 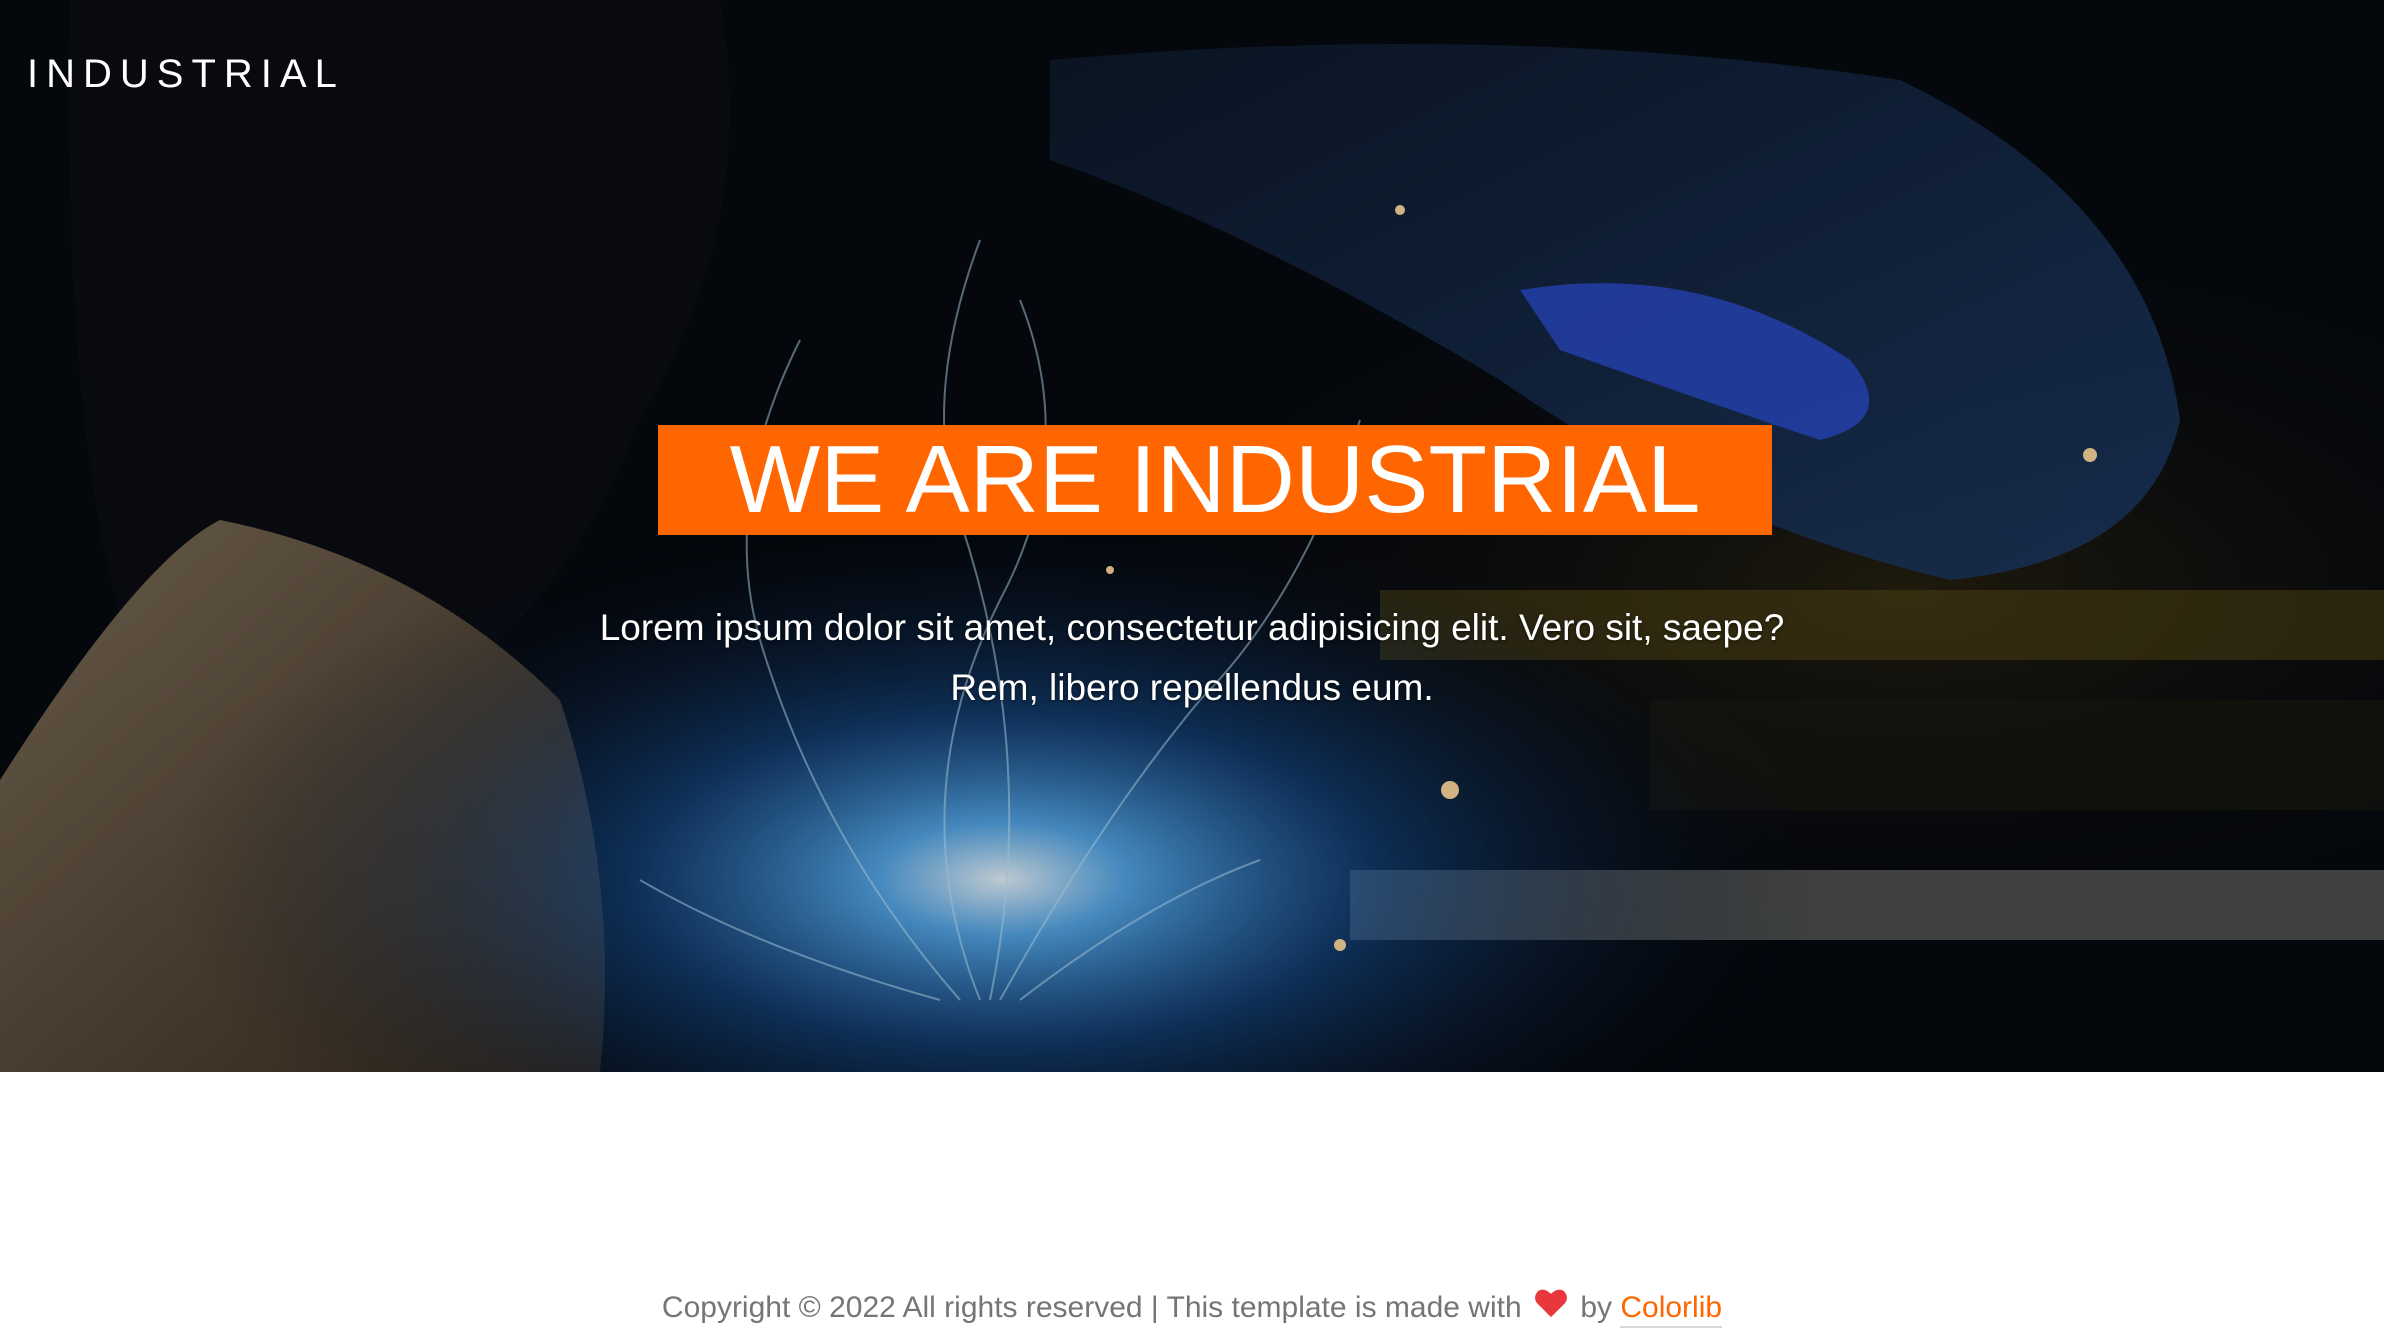 I want to click on site-logo: INDUSTRIAL, so click(x=186, y=74).